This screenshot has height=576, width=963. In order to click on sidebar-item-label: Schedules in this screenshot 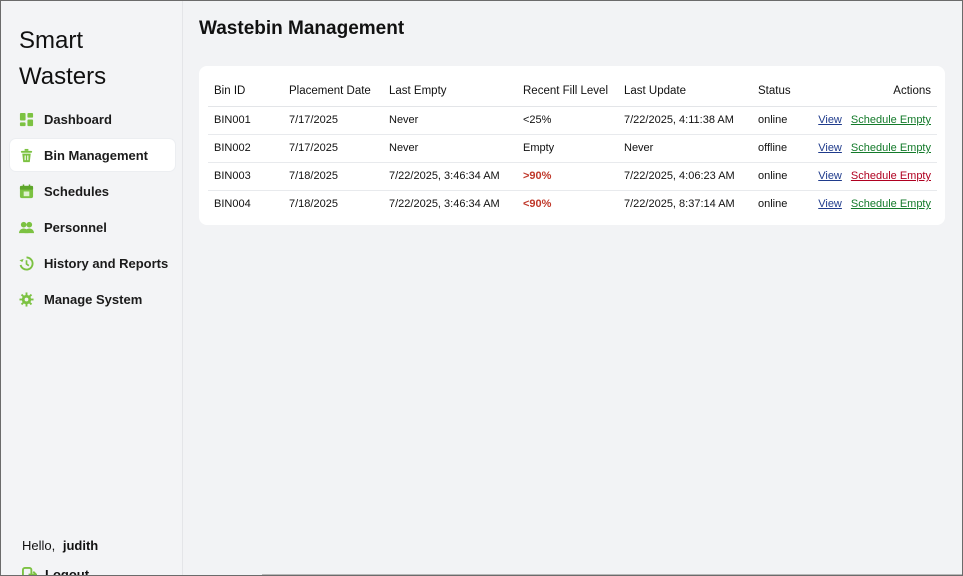, I will do `click(77, 191)`.